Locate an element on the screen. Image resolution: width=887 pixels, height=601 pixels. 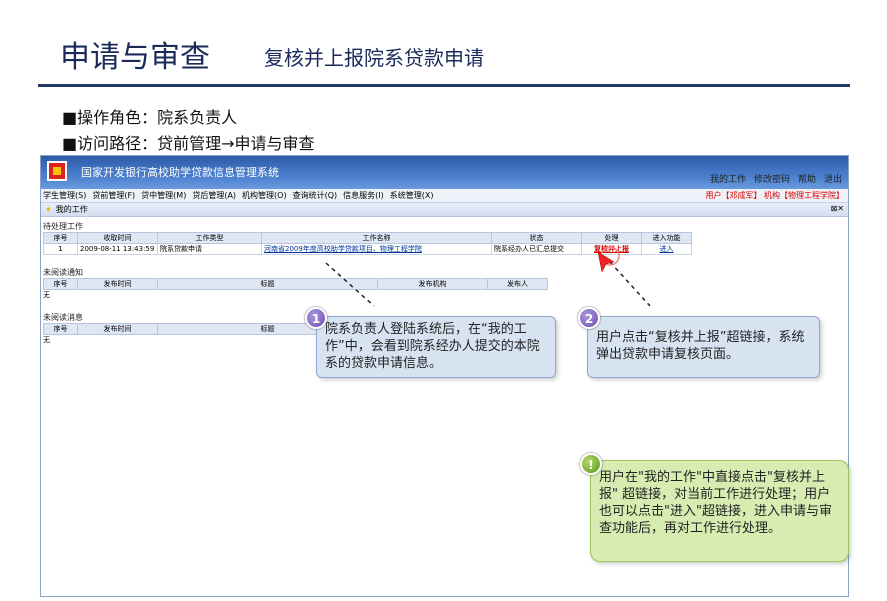
app-name: 国家开发银行高校助学贷款信息管理系统 is located at coordinates (180, 172).